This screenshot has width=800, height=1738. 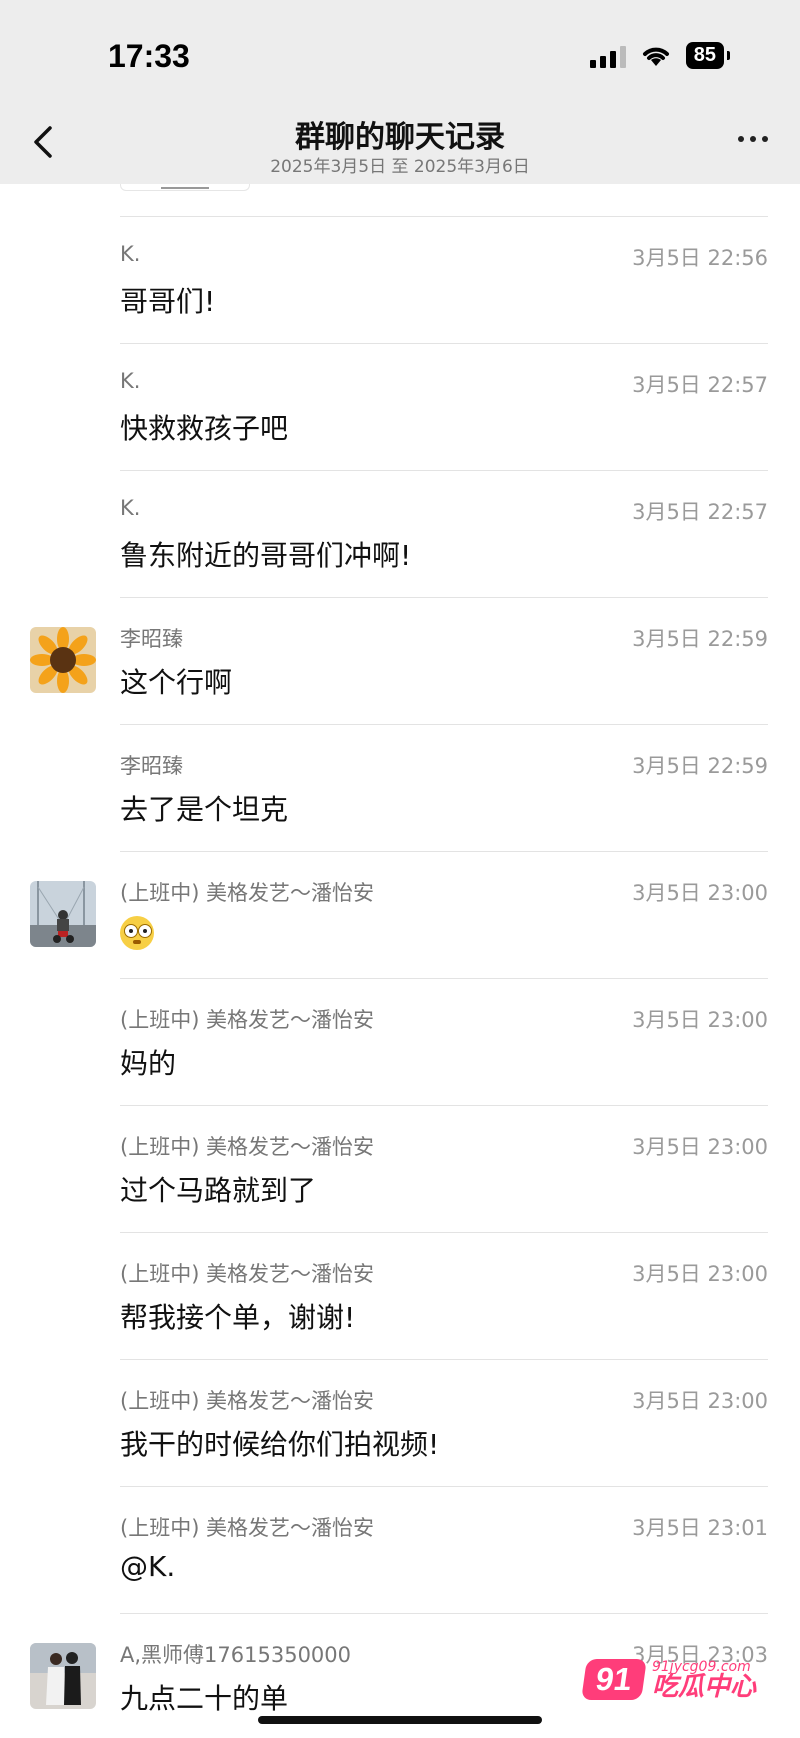 I want to click on watermark-logo: 91 91jycg09.com 吃瓜中心, so click(x=668, y=1680).